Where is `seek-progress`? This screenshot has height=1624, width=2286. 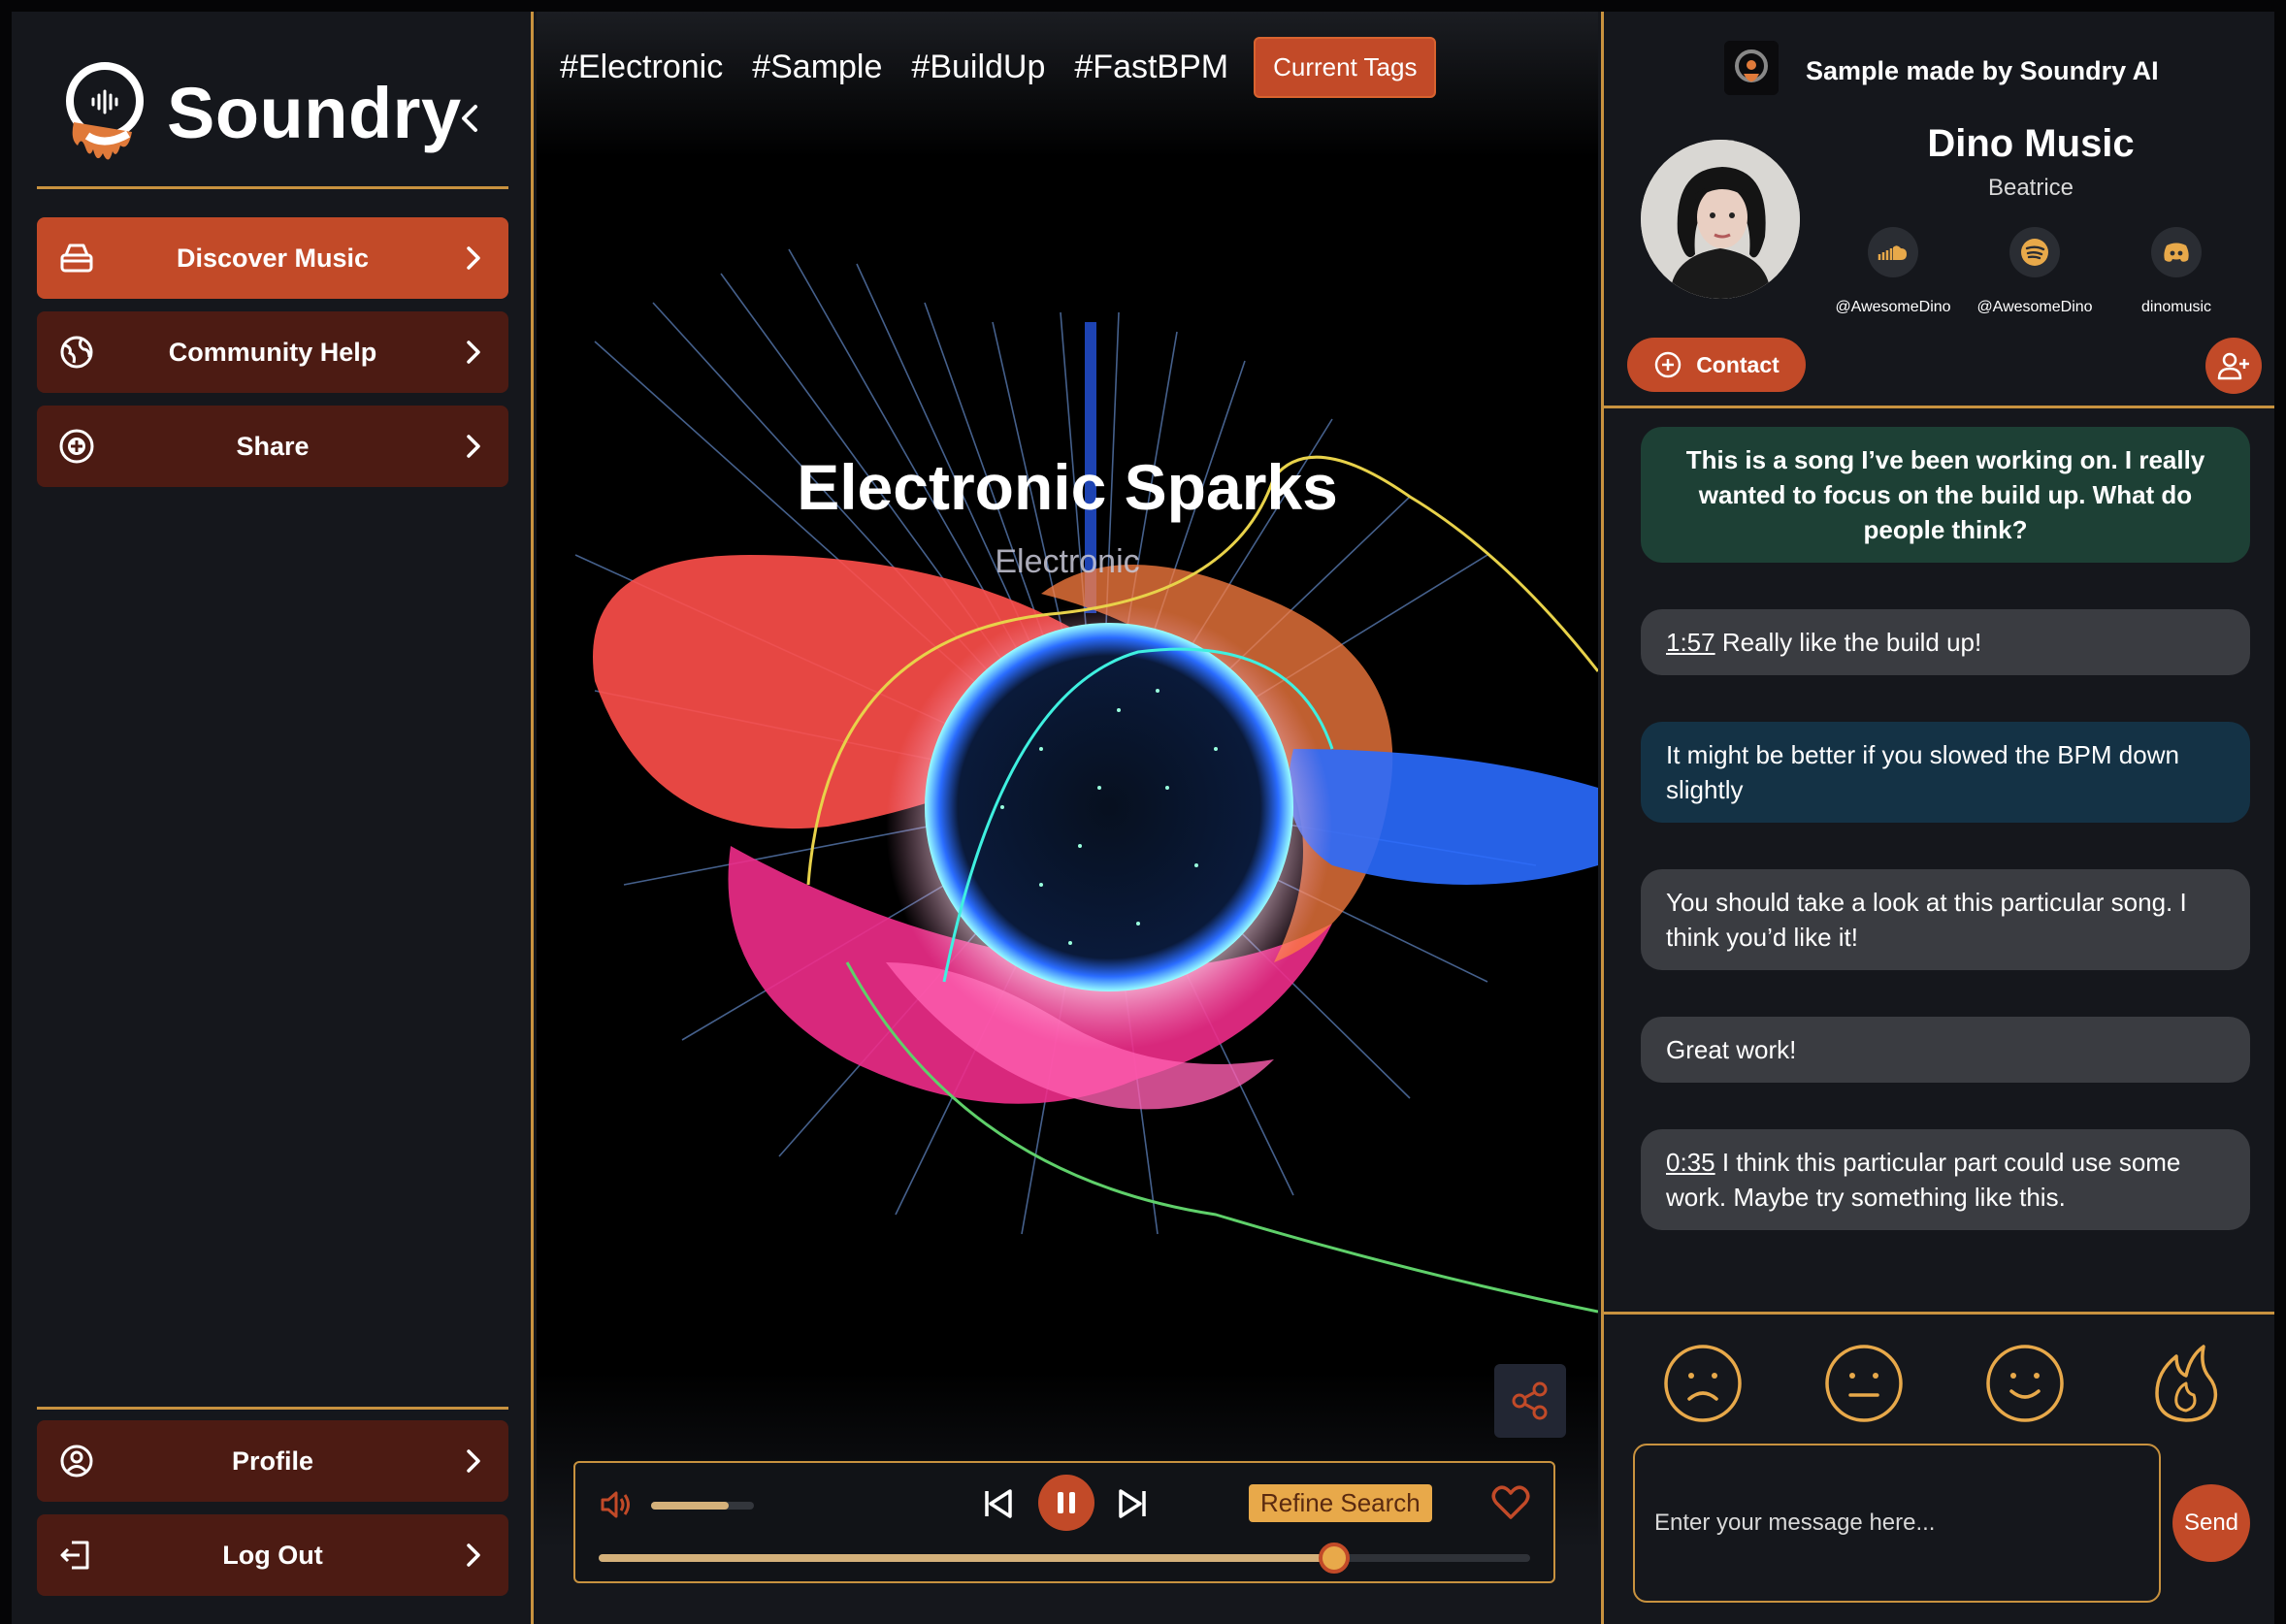
seek-progress is located at coordinates (967, 1558).